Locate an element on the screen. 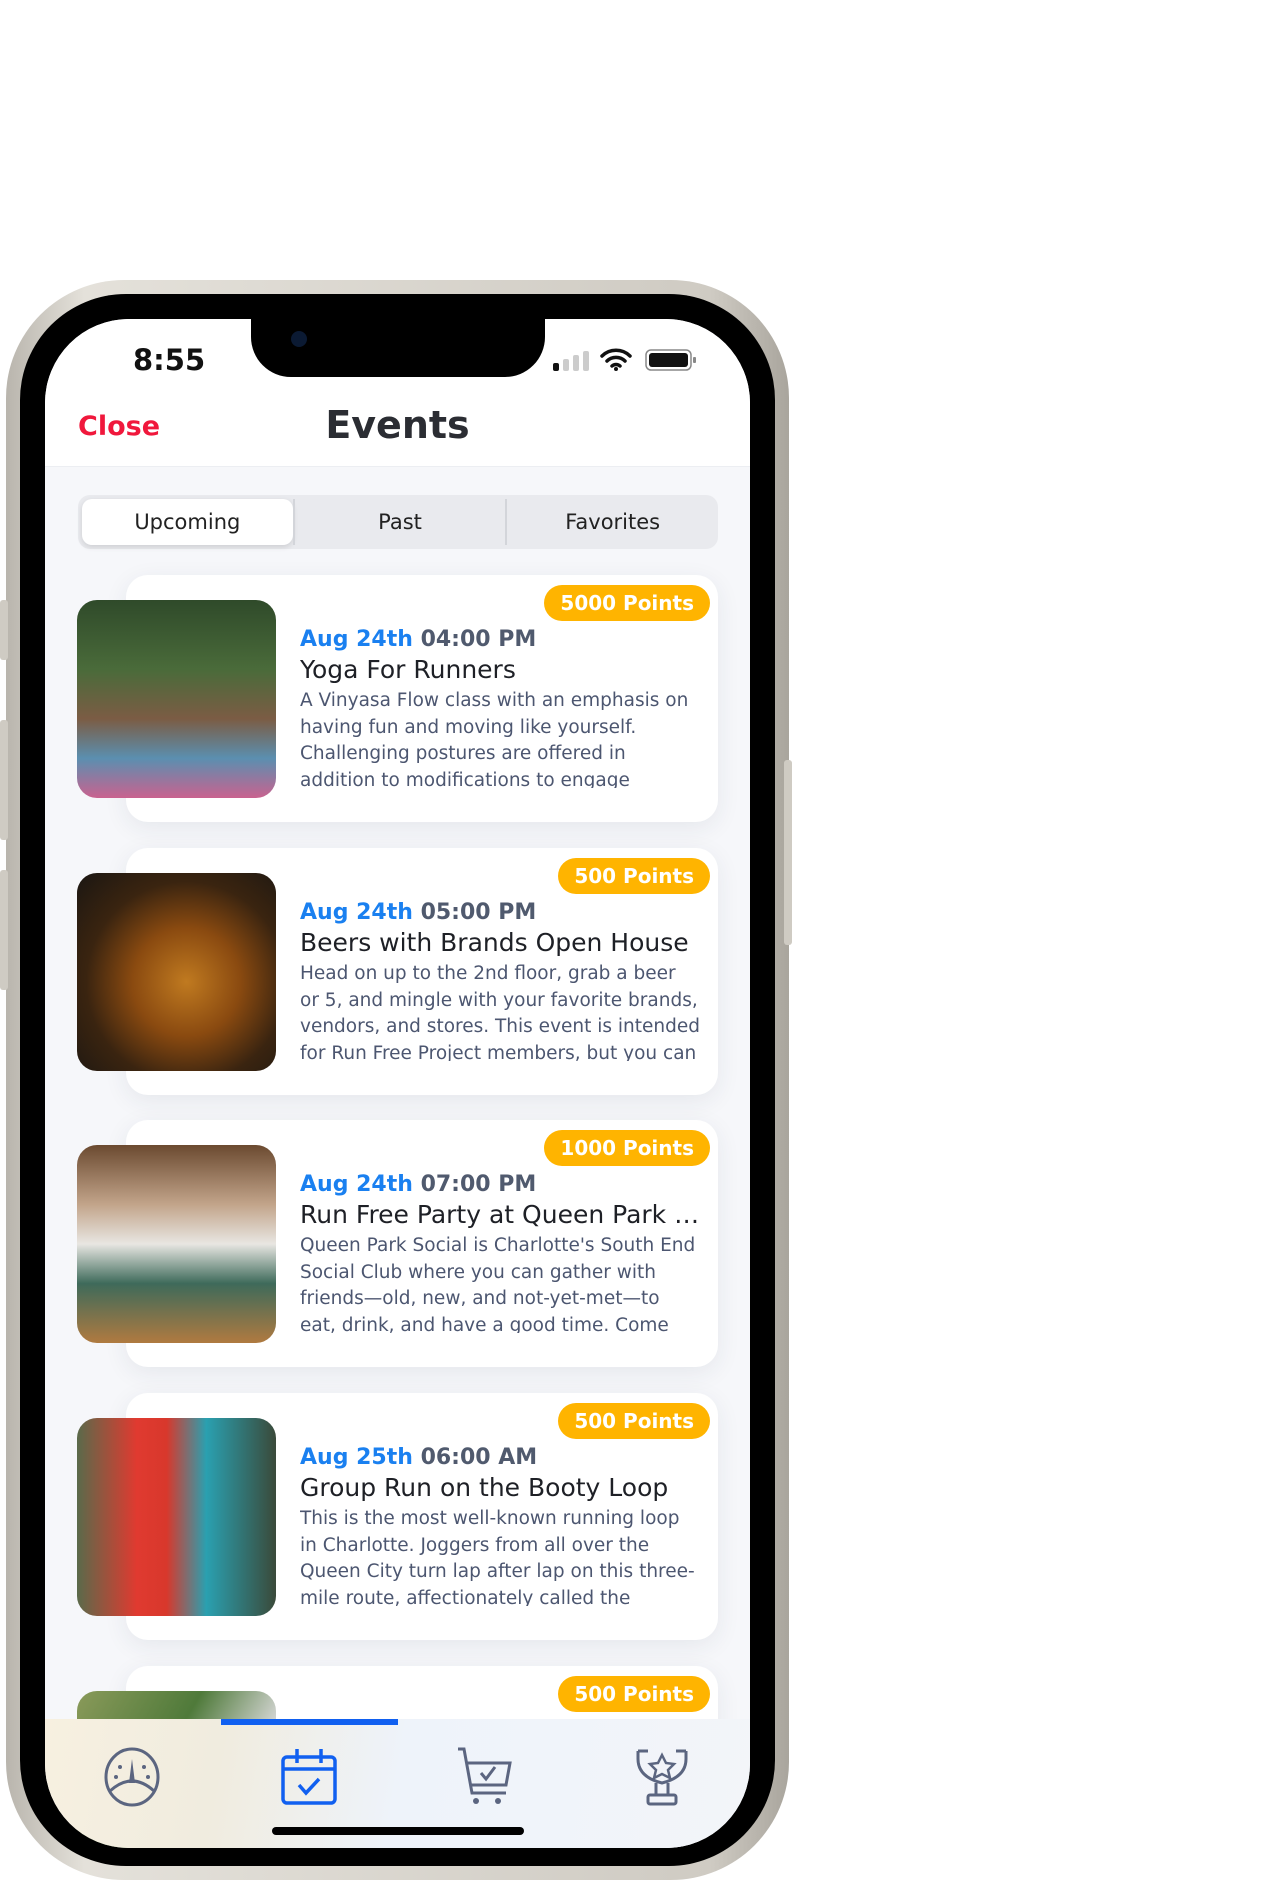 This screenshot has height=1882, width=1264. segment-upcoming: Upcoming is located at coordinates (187, 522).